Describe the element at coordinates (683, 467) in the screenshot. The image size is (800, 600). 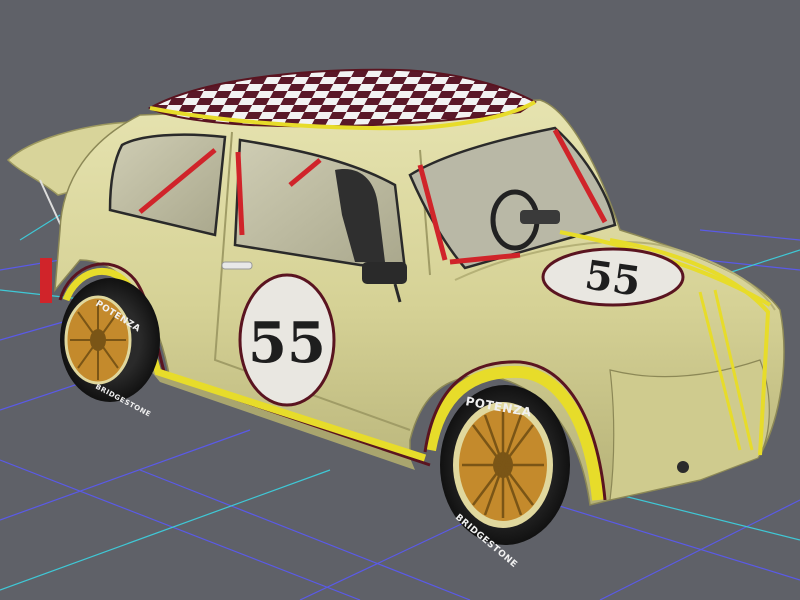
I see `fog-lamp` at that location.